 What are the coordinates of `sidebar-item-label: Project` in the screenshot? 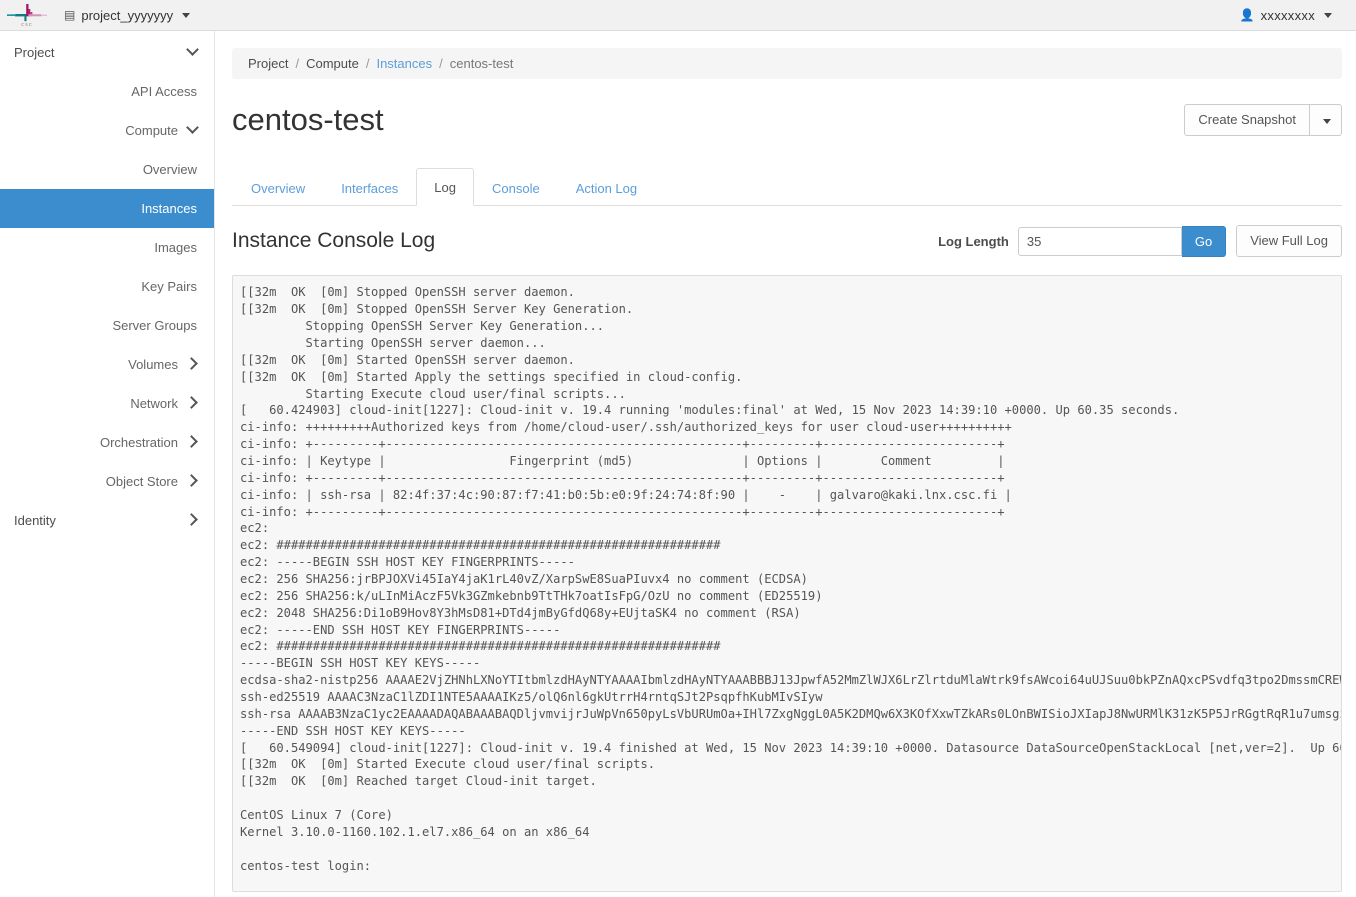 It's located at (34, 52).